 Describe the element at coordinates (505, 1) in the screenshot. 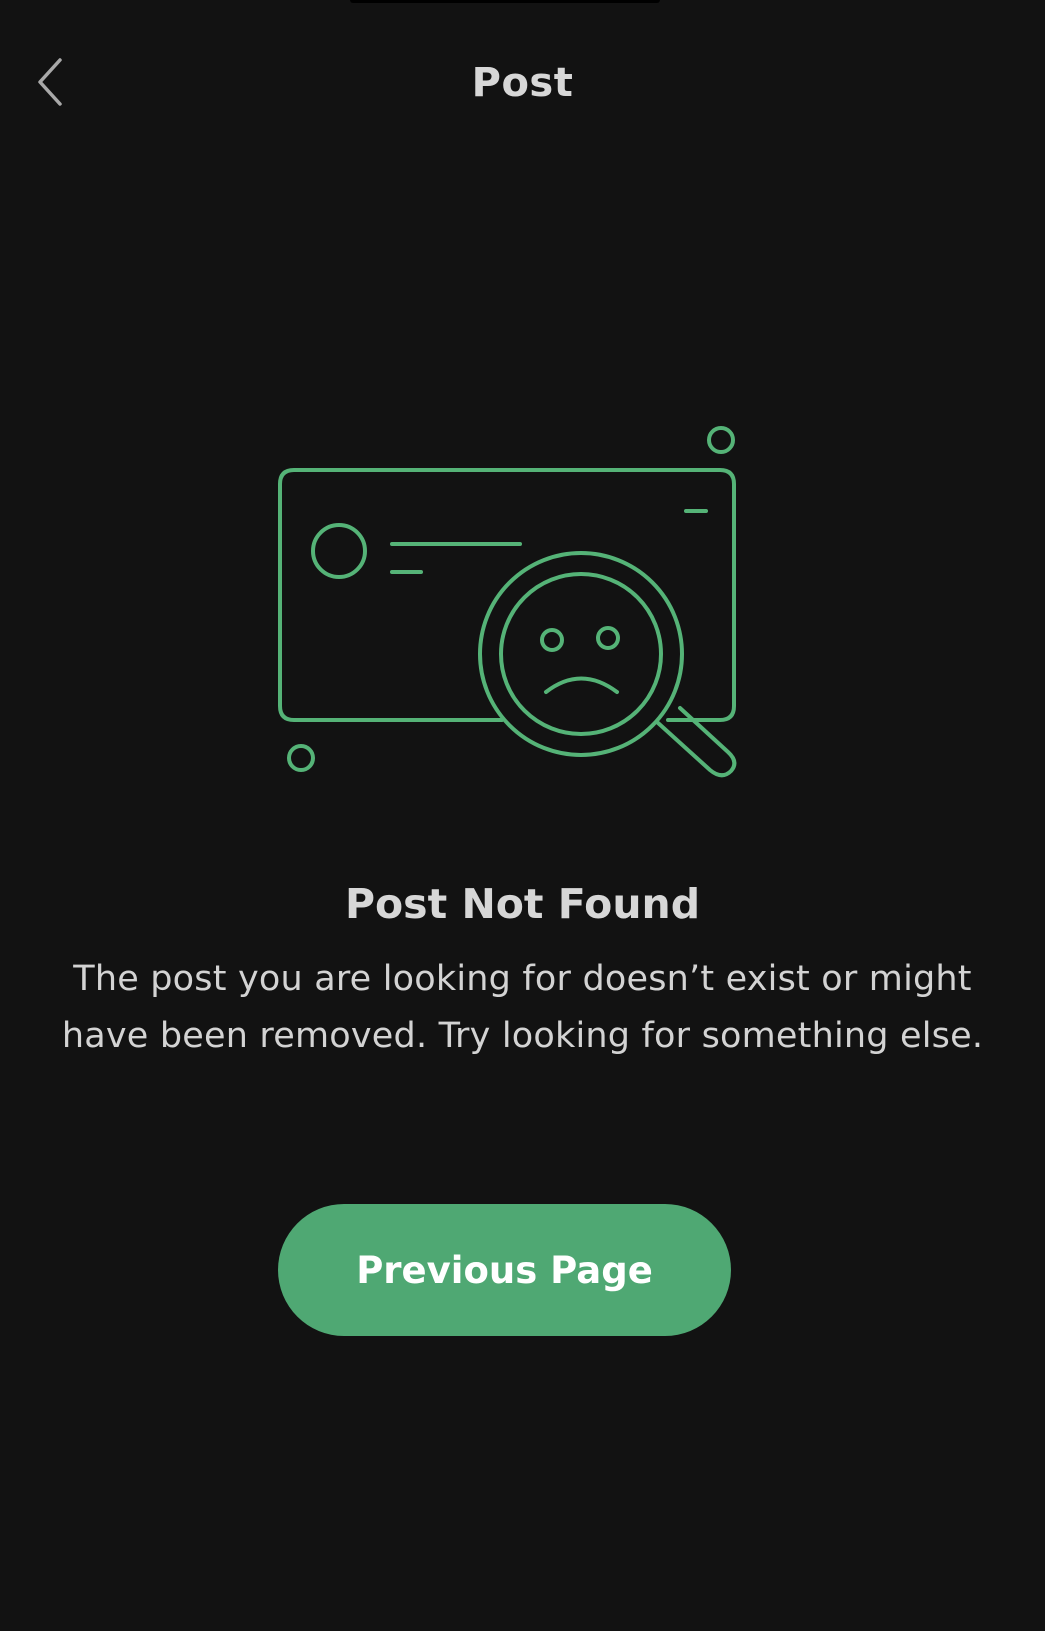

I see `device-notch` at that location.